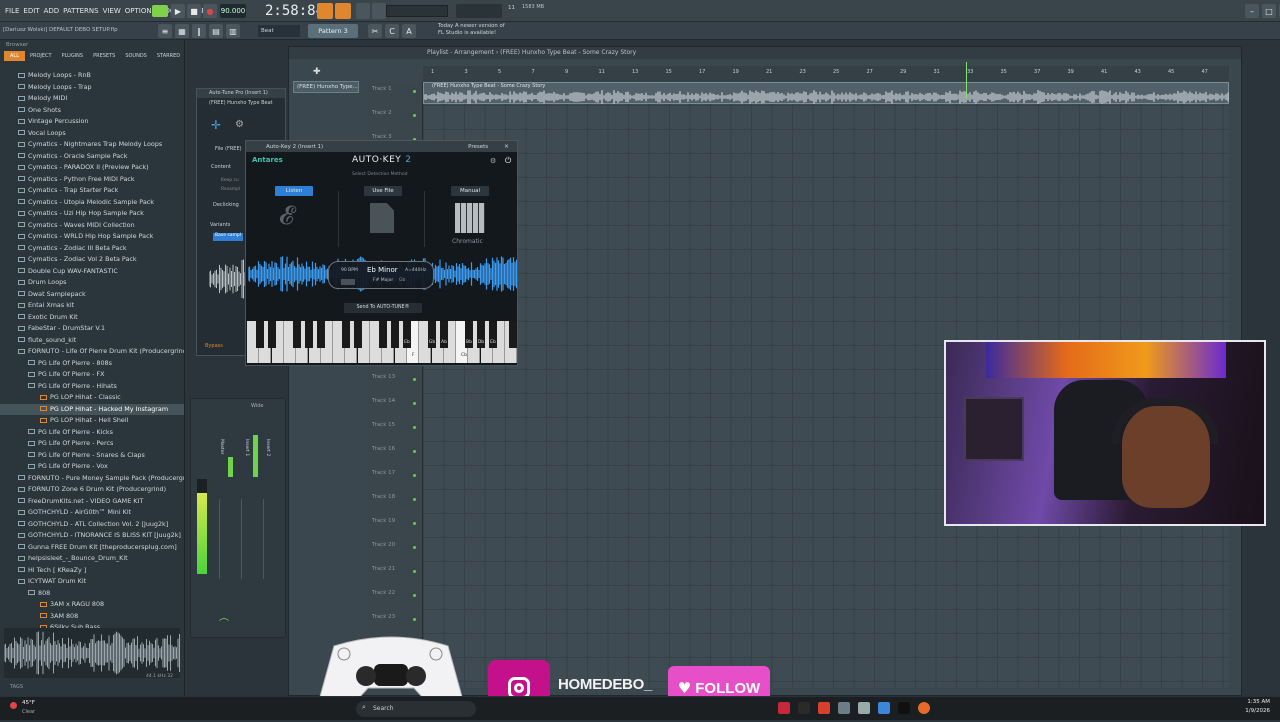  What do you see at coordinates (383, 449) in the screenshot?
I see `track-label: Track 16` at bounding box center [383, 449].